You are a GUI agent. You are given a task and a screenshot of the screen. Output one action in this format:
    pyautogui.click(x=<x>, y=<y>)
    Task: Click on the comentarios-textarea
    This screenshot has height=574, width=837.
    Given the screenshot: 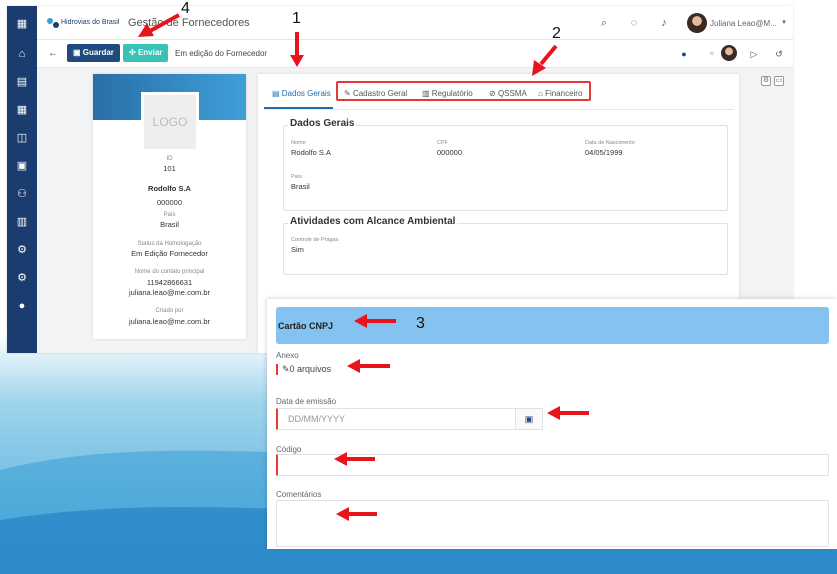 What is the action you would take?
    pyautogui.click(x=552, y=523)
    